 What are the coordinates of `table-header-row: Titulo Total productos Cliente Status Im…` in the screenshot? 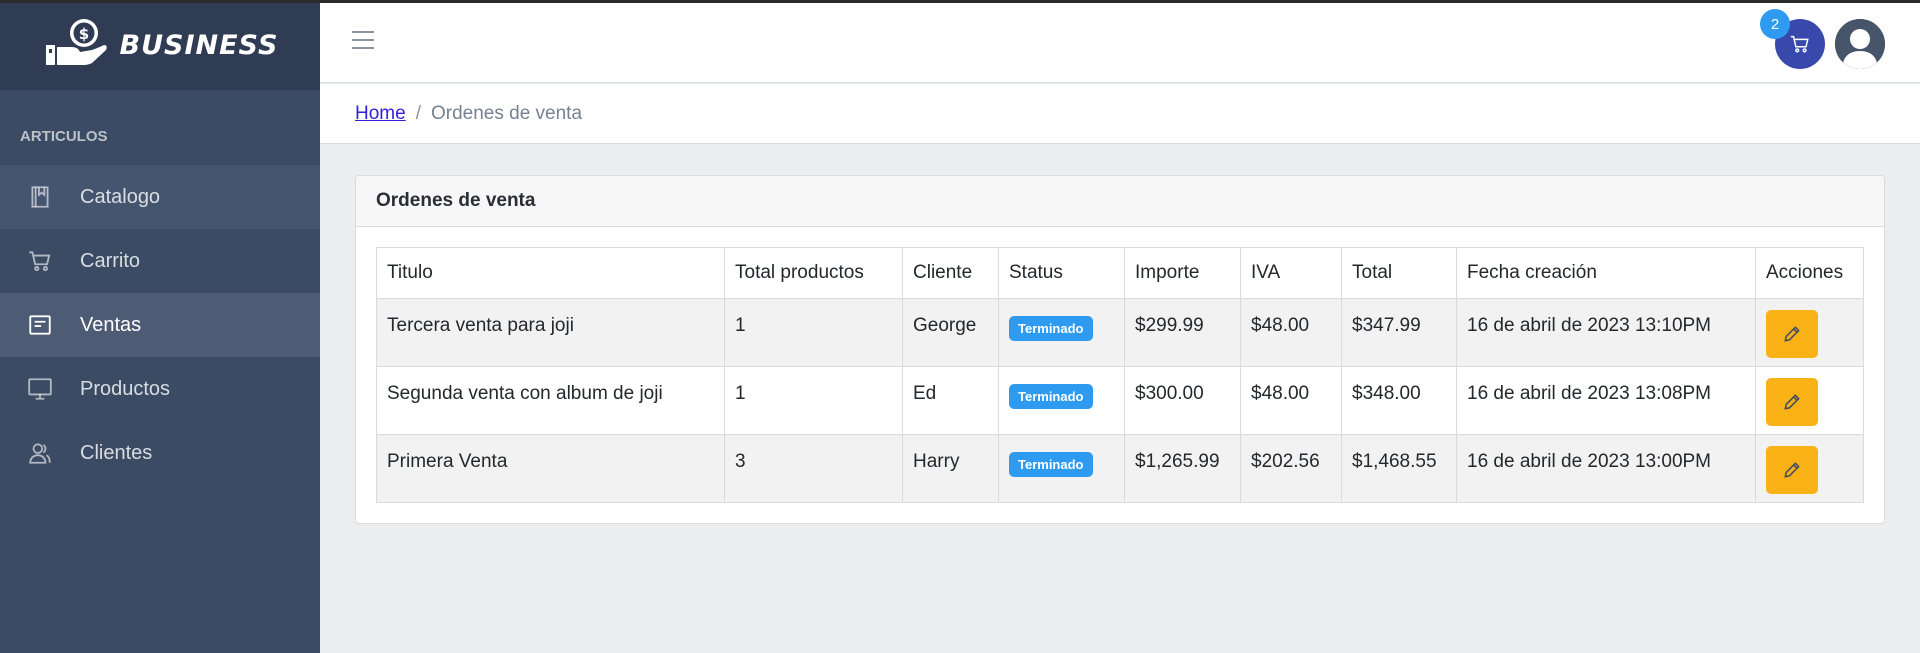 It's located at (1120, 273).